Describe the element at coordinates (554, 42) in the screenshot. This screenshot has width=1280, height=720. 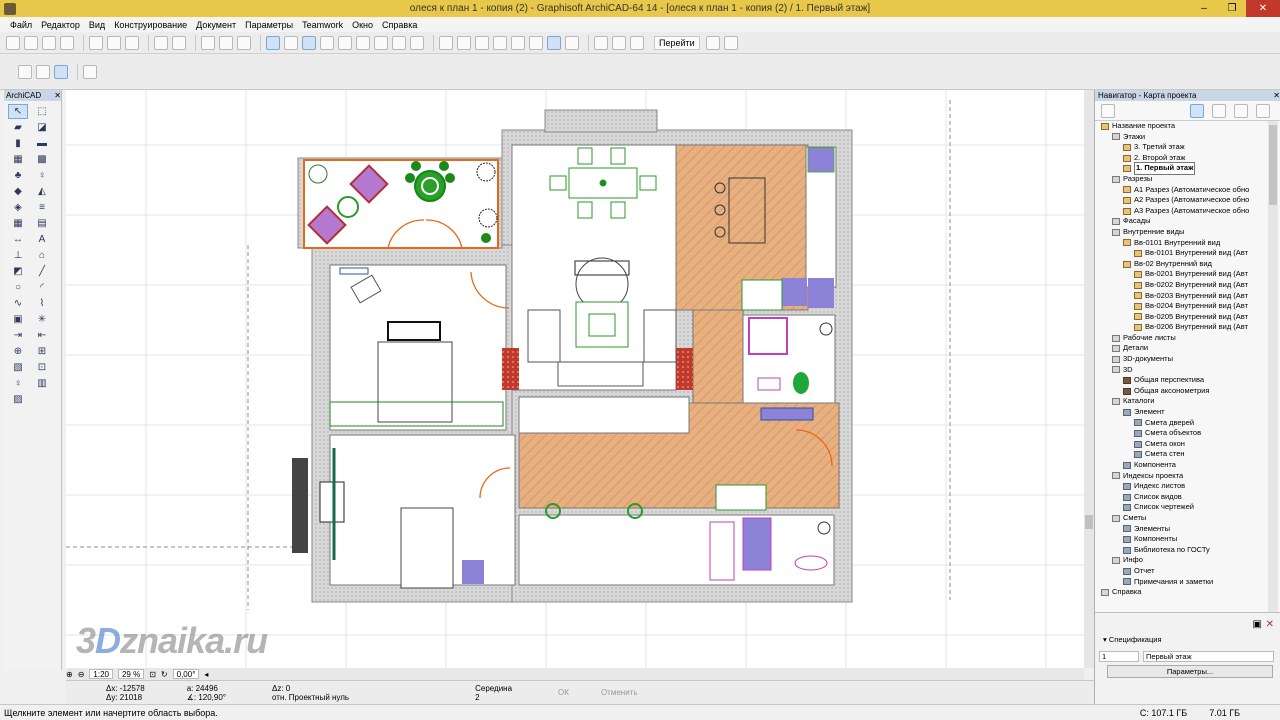
I see `layer-icon` at that location.